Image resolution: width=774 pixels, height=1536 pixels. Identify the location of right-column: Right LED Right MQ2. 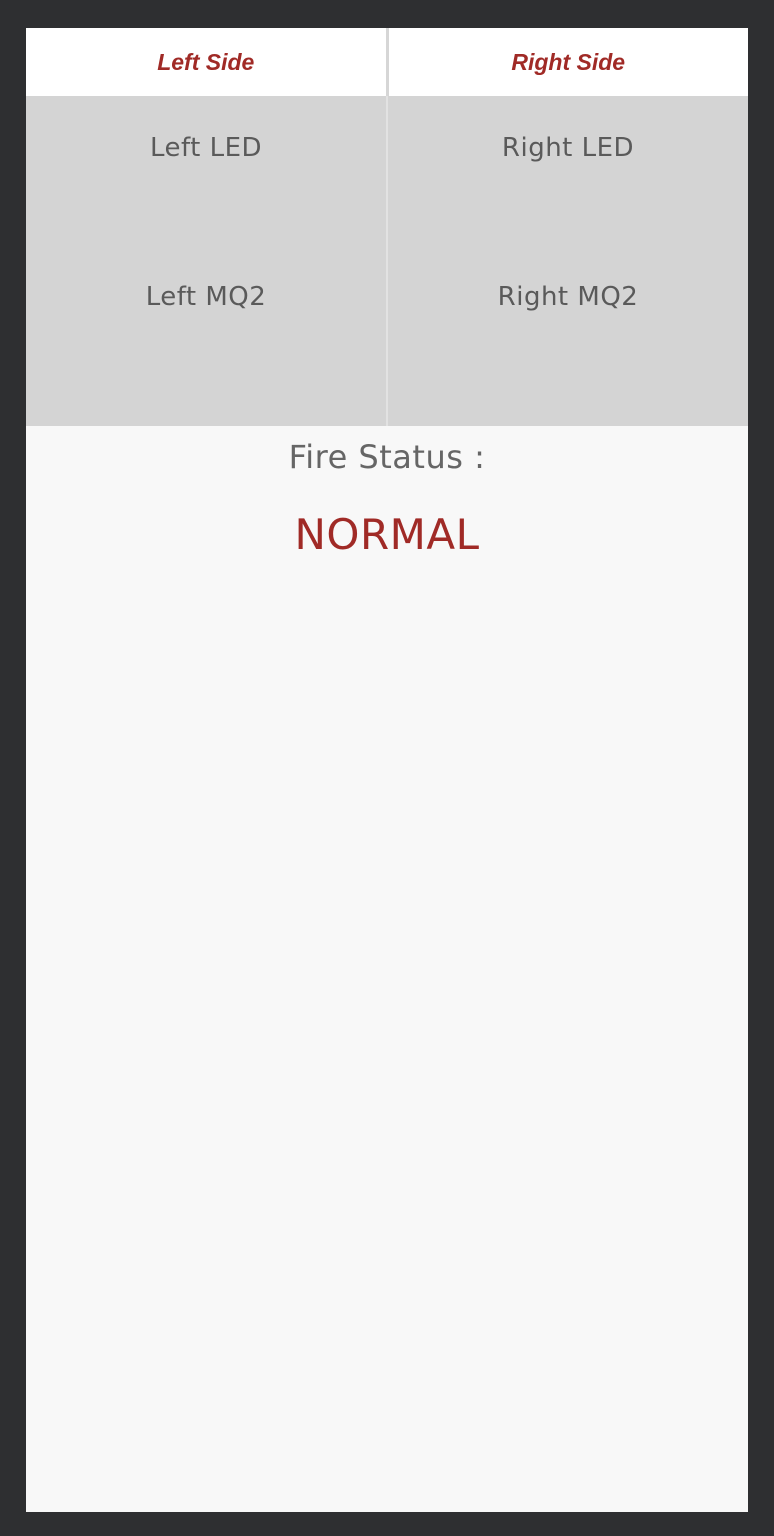
(568, 261).